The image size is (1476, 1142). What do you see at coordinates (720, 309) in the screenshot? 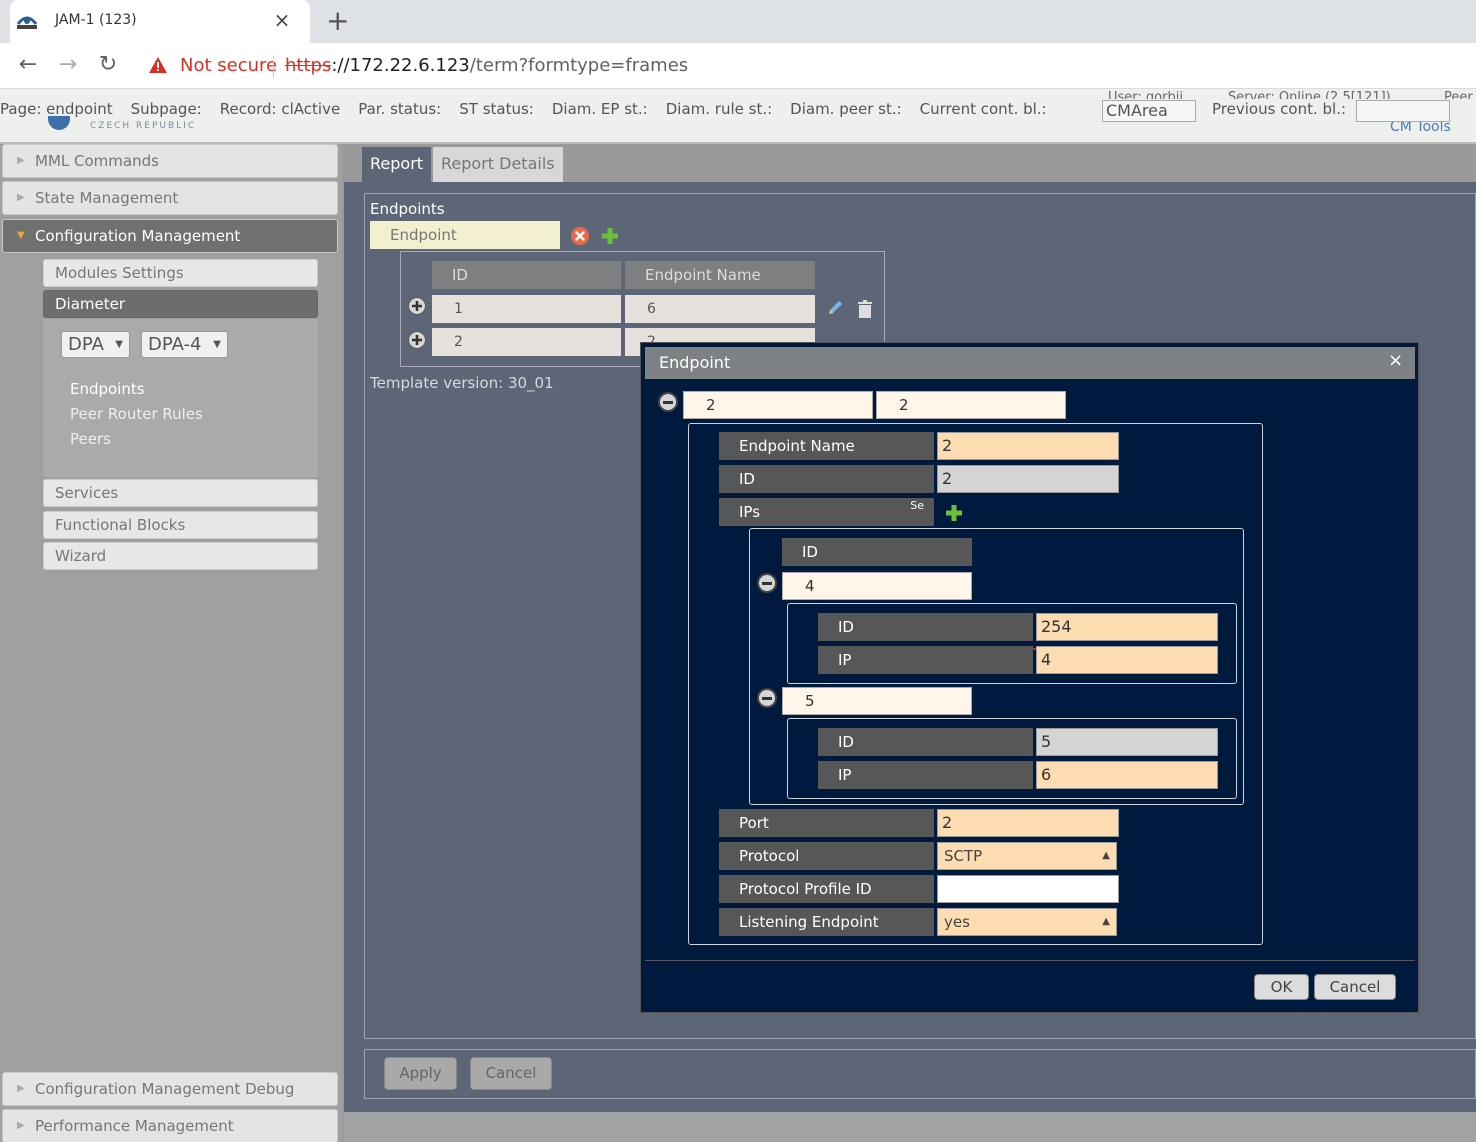
I see `table-row: 6` at bounding box center [720, 309].